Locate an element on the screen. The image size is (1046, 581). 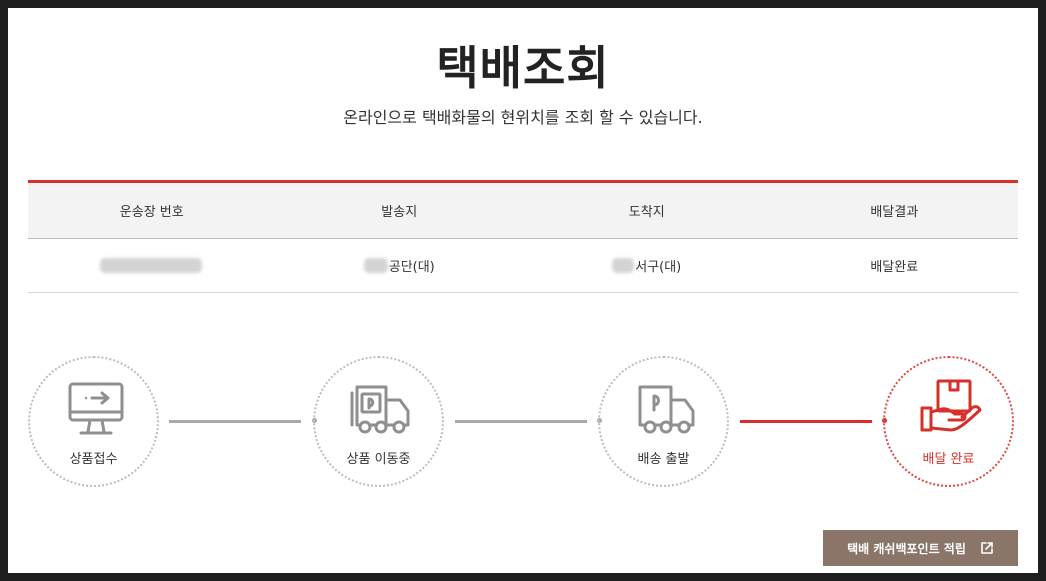
step-received: 상품접수 is located at coordinates (93, 421).